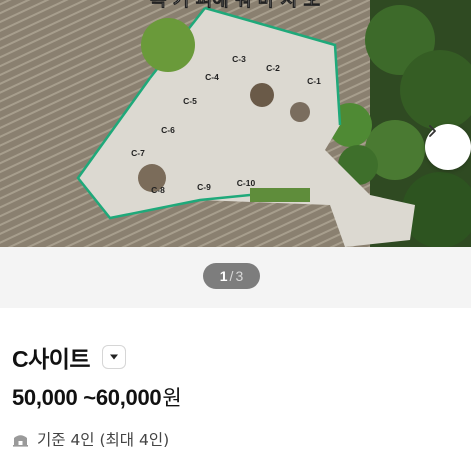 The image size is (471, 457). Describe the element at coordinates (20, 440) in the screenshot. I see `tent-icon` at that location.